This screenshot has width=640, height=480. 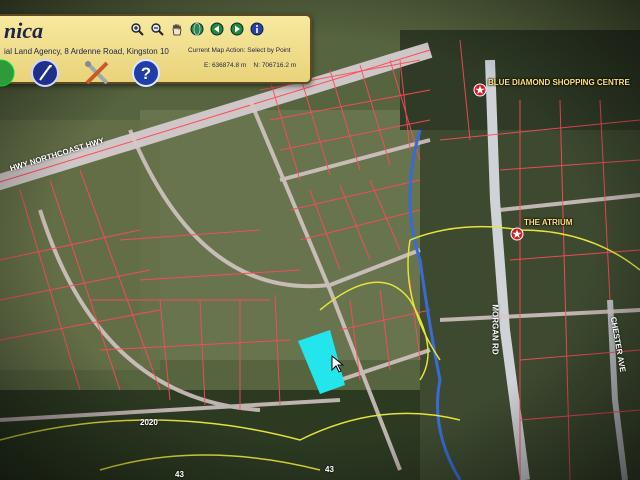 What do you see at coordinates (257, 29) in the screenshot?
I see `info-icon` at bounding box center [257, 29].